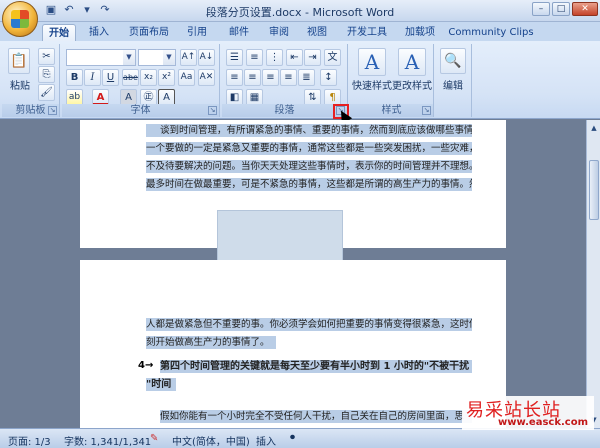  What do you see at coordinates (294, 57) in the screenshot?
I see `decrease-indent-icon: ⇤` at bounding box center [294, 57].